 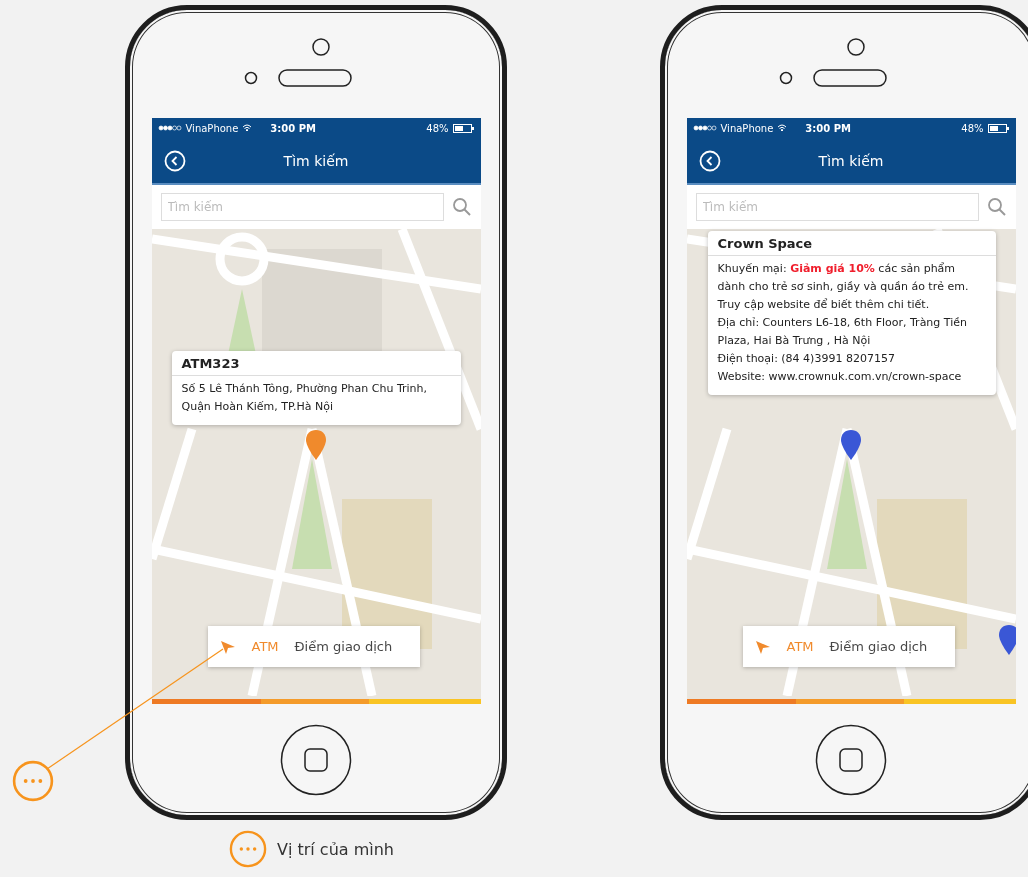 What do you see at coordinates (843, 287) in the screenshot?
I see `popup-text: Khuyến mại: Giảm giá 10% các sản phẩm dành cho trẻ sơ sinh, giầy và quần áo trẻ em. Truy cập website để biết thêm chi tiết.` at bounding box center [843, 287].